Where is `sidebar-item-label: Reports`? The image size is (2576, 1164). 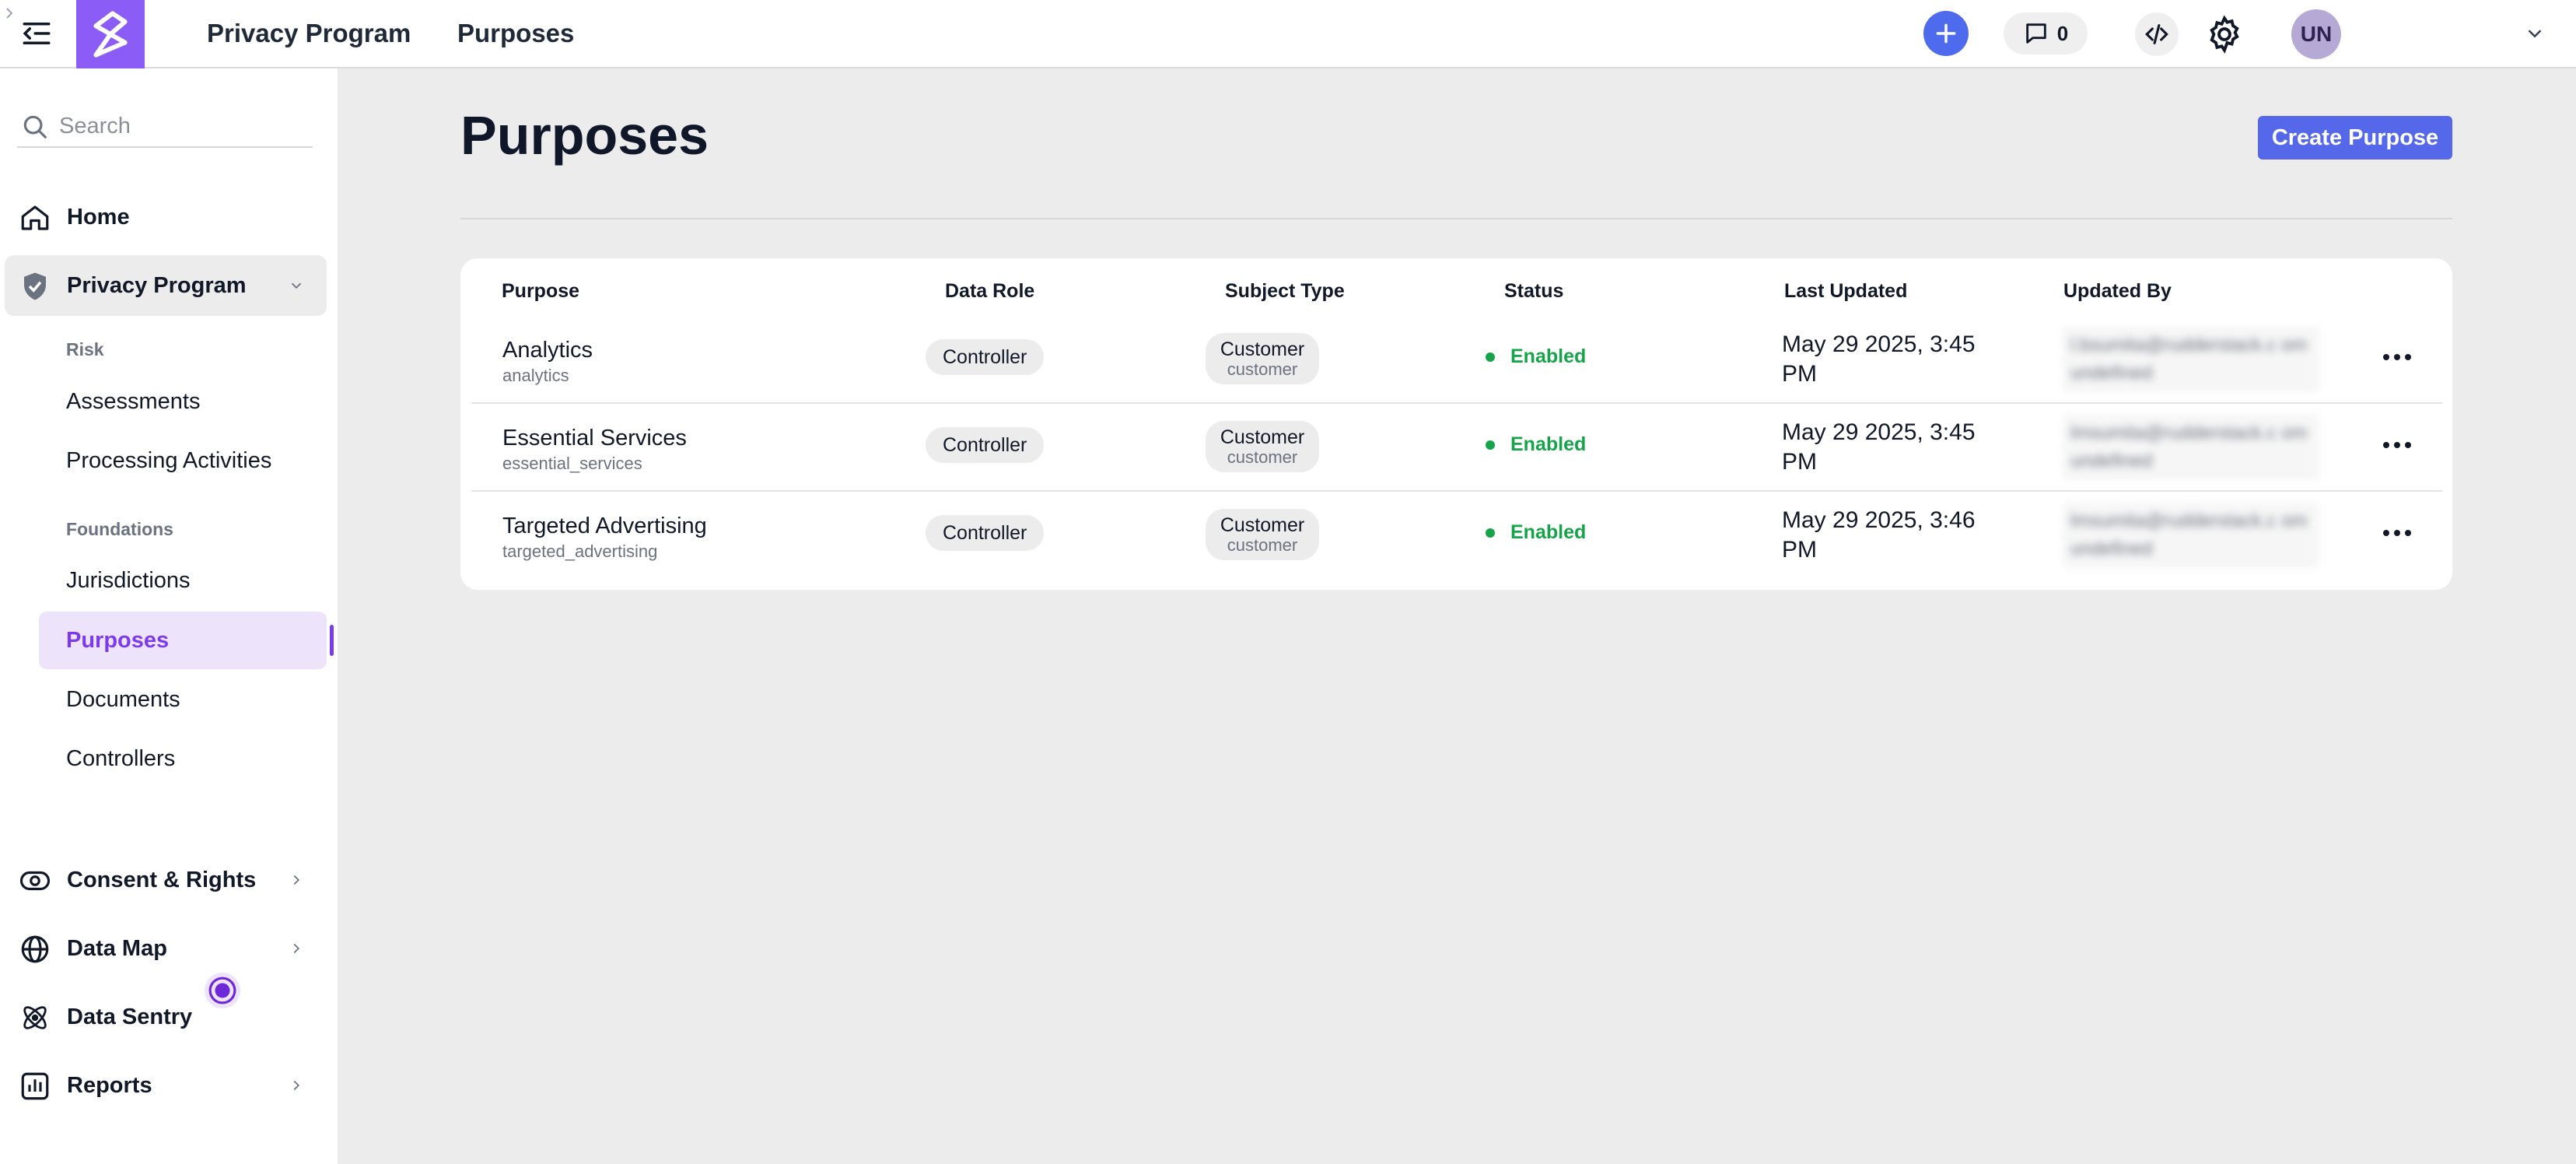 sidebar-item-label: Reports is located at coordinates (110, 1085).